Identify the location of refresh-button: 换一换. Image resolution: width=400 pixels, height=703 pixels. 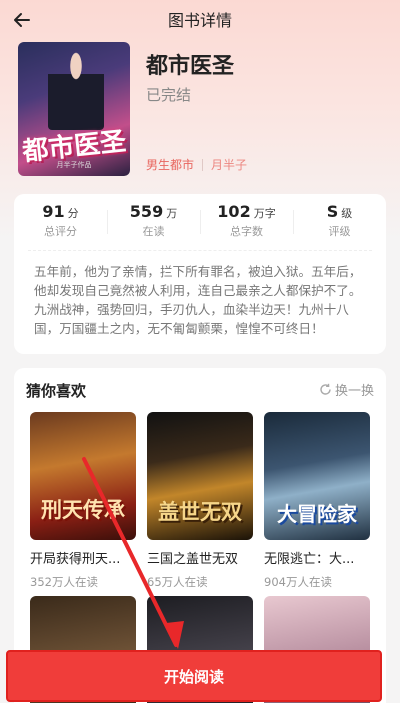
(346, 389).